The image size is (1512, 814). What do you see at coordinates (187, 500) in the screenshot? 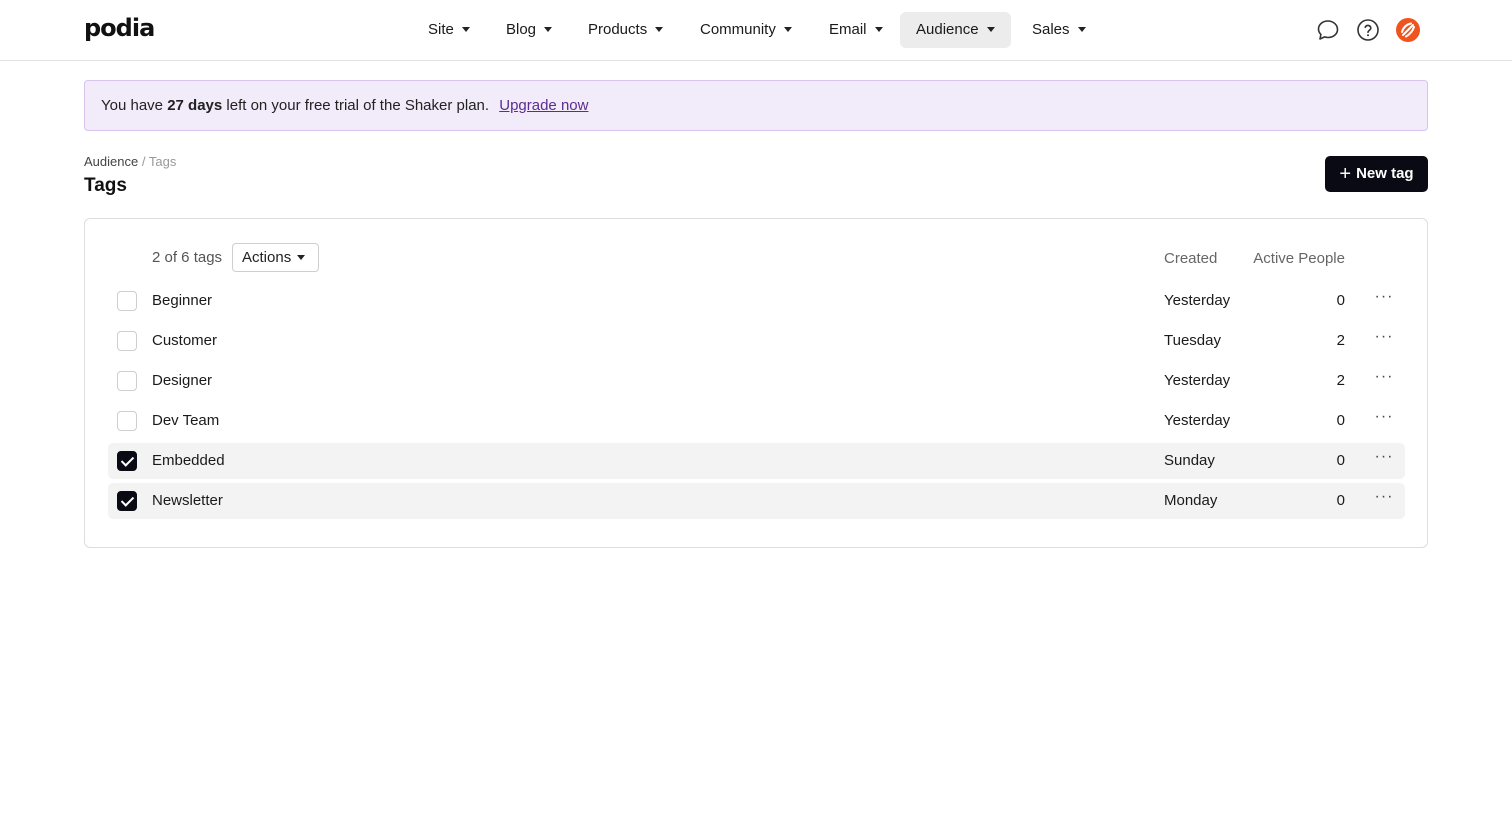
I see `tag-name: Newsletter` at bounding box center [187, 500].